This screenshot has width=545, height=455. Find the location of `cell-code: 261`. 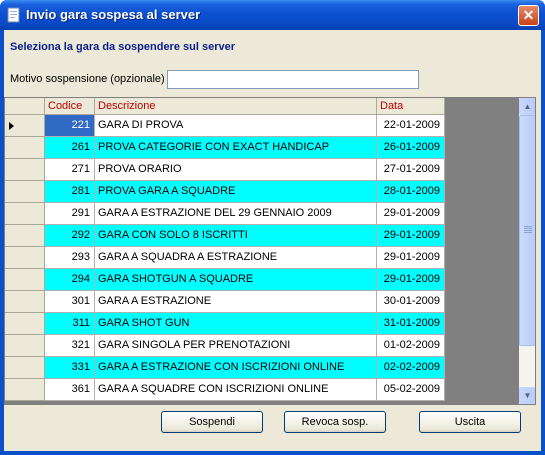

cell-code: 261 is located at coordinates (70, 148).